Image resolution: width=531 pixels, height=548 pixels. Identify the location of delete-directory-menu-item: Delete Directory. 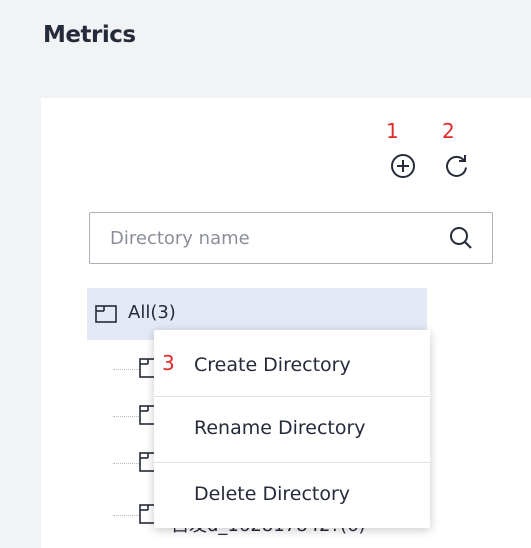
(292, 494).